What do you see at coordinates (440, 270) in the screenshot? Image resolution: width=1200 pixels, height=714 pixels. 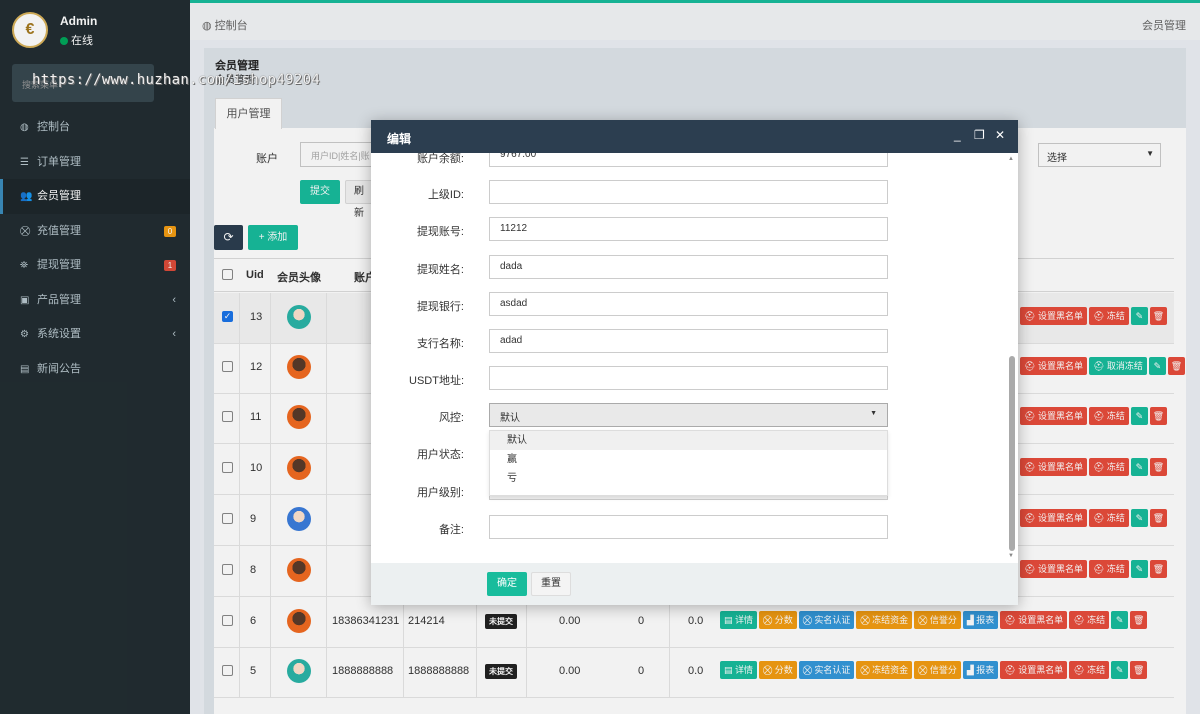 I see `withdraw-name-label: 提现姓名:` at bounding box center [440, 270].